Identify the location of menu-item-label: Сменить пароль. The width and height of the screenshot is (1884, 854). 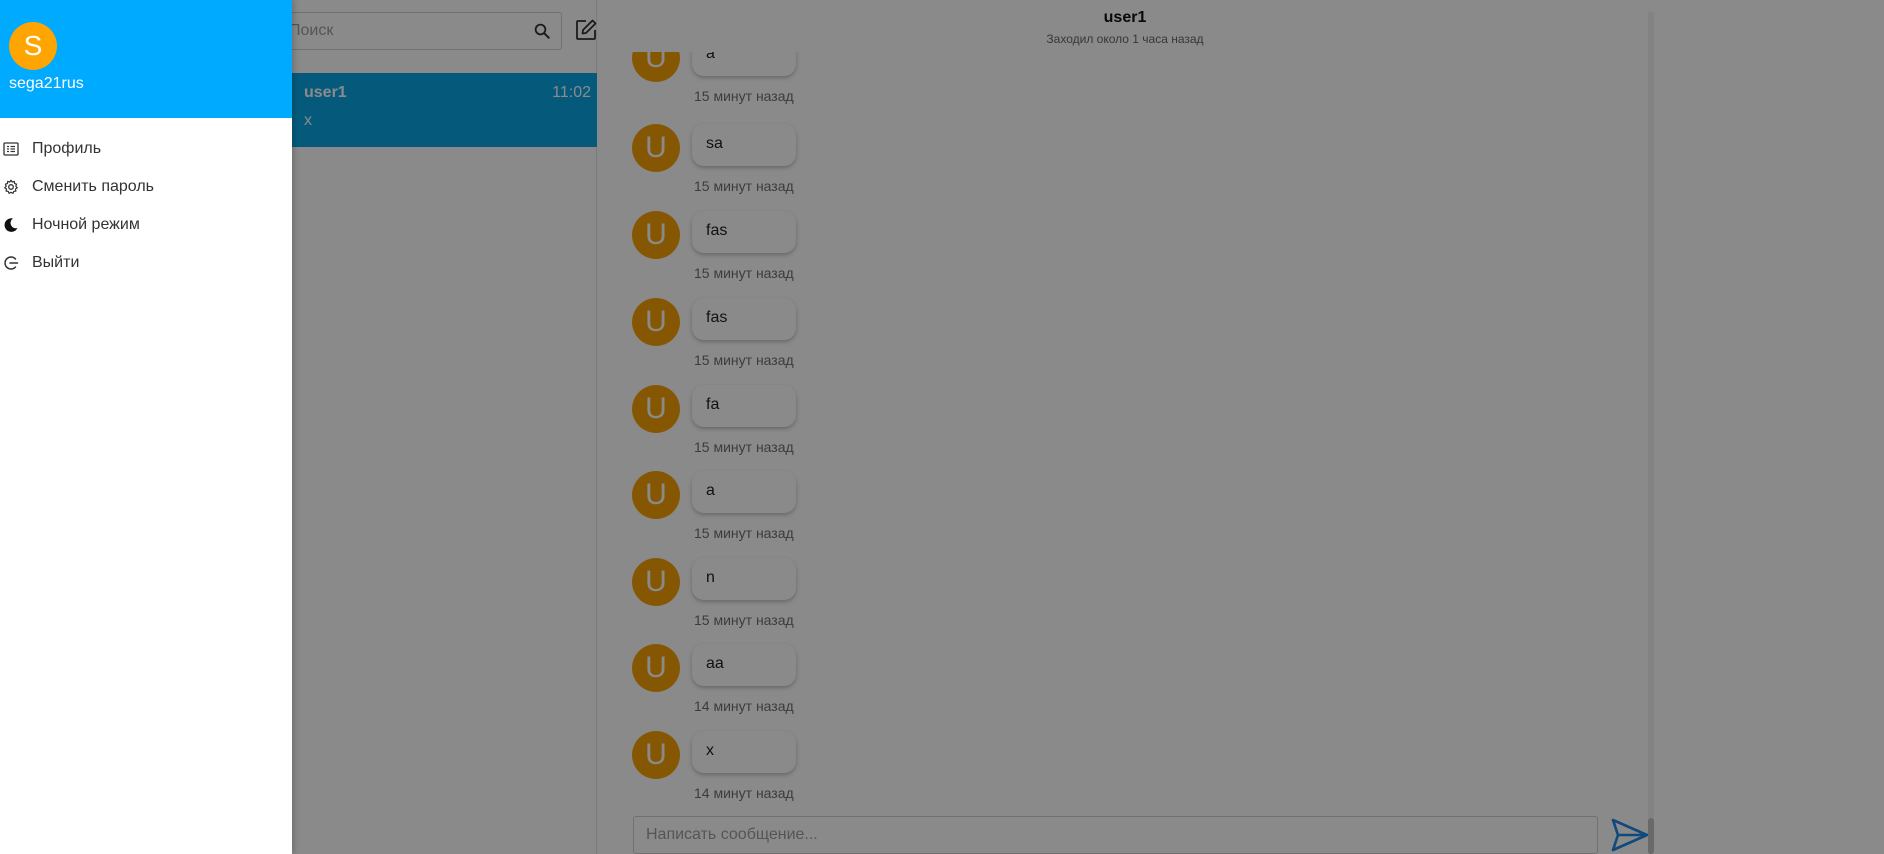
(93, 186).